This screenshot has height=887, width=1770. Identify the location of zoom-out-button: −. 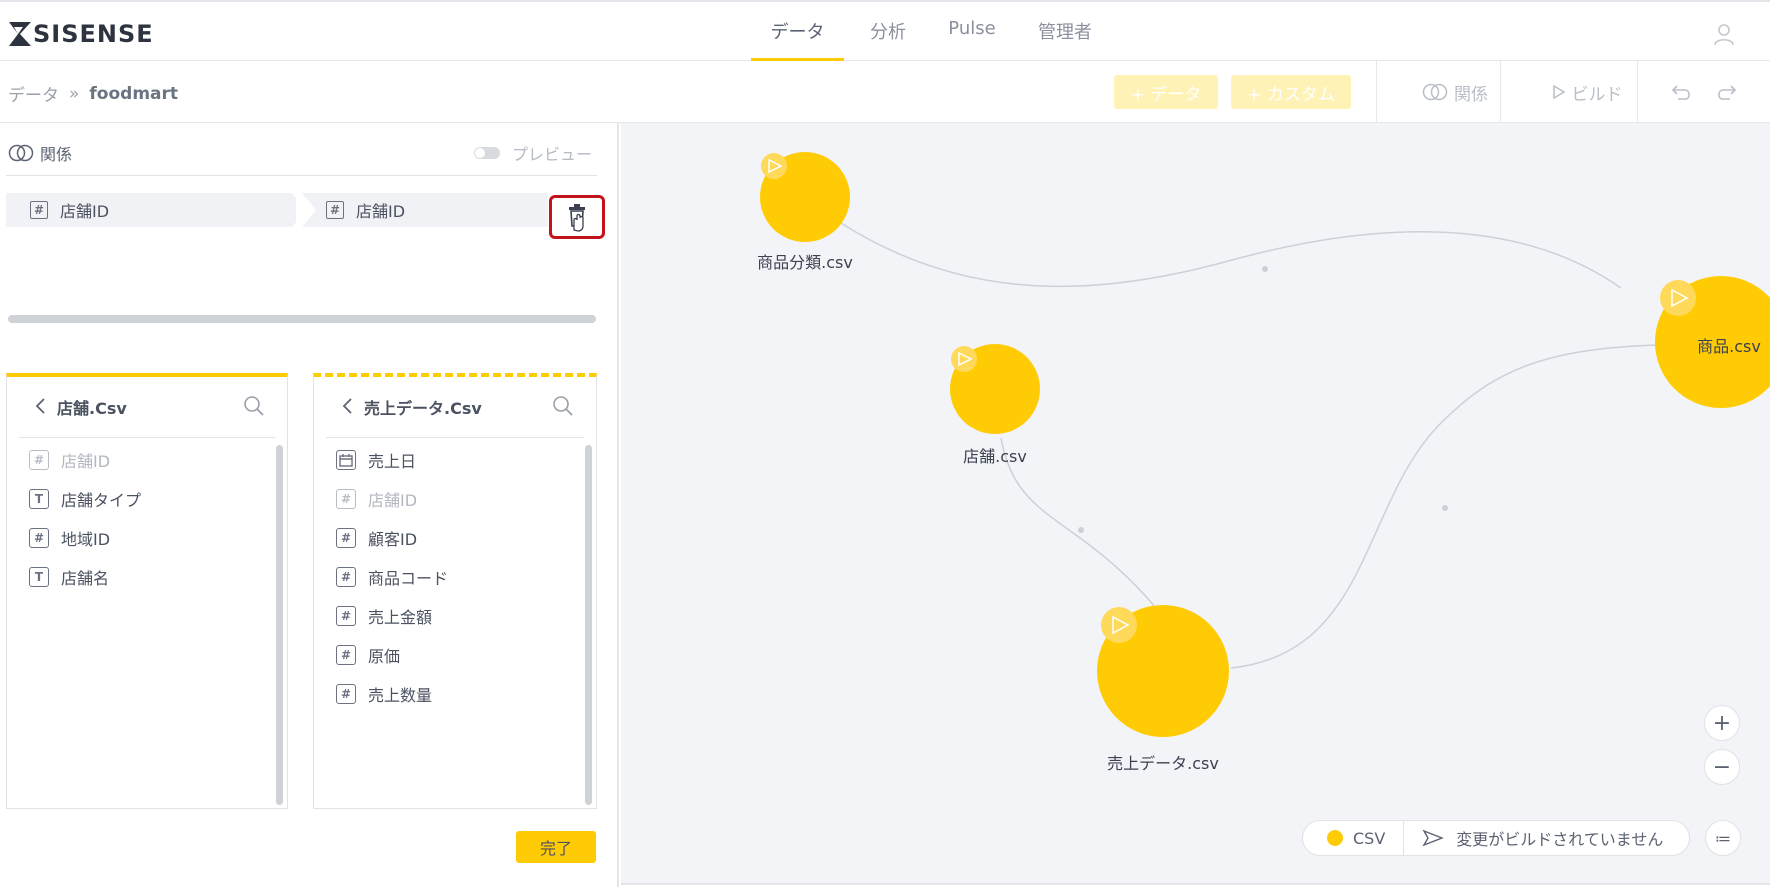
(1722, 767).